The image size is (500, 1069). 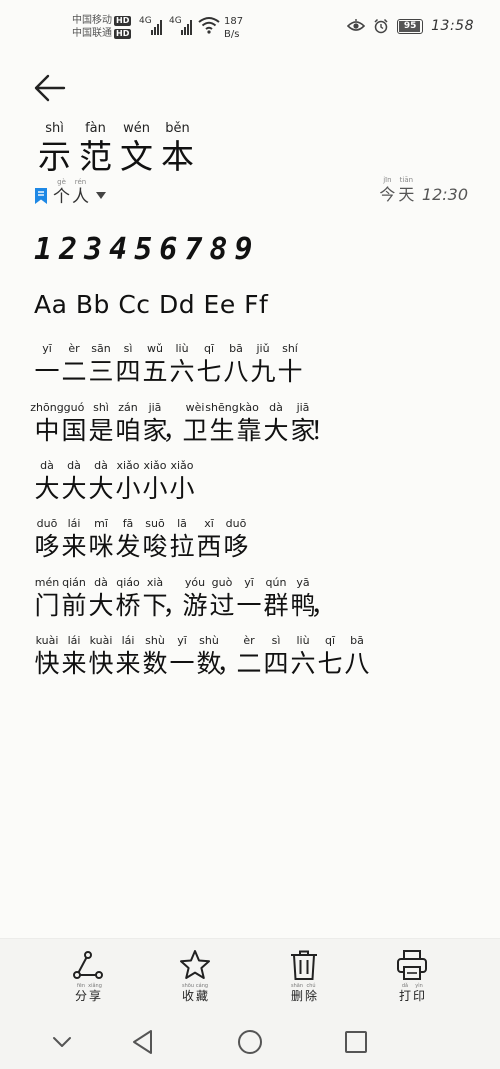 I want to click on ruby-char: dà 大, so click(x=101, y=481).